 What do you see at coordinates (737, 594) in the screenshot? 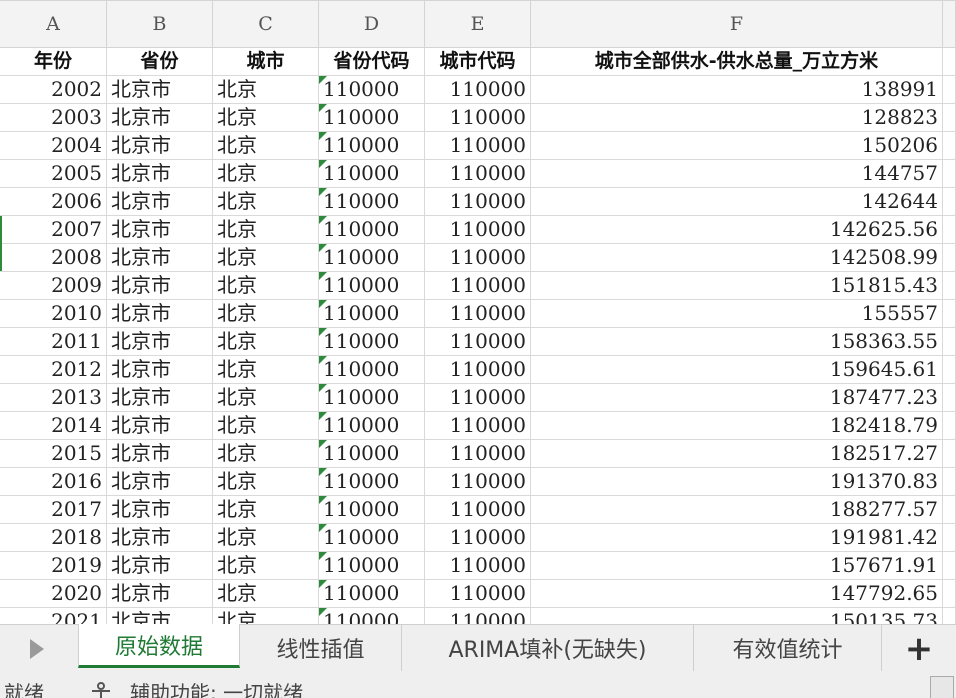
I see `cell-water-supply: 147792.65` at bounding box center [737, 594].